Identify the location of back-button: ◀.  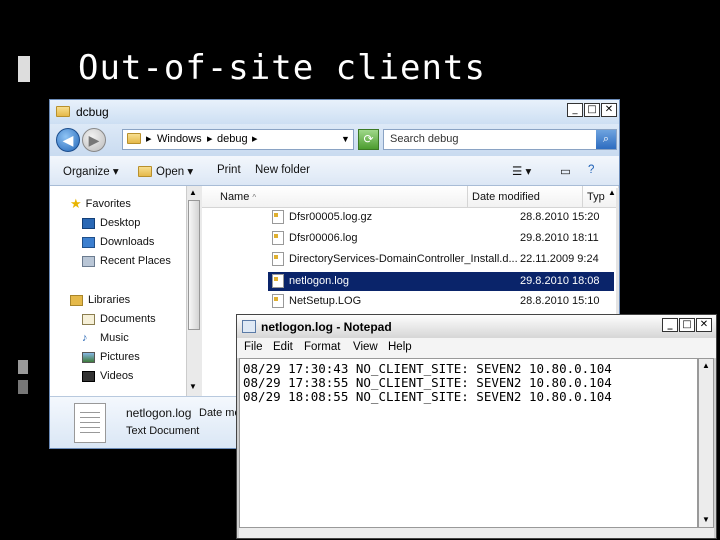
(68, 140).